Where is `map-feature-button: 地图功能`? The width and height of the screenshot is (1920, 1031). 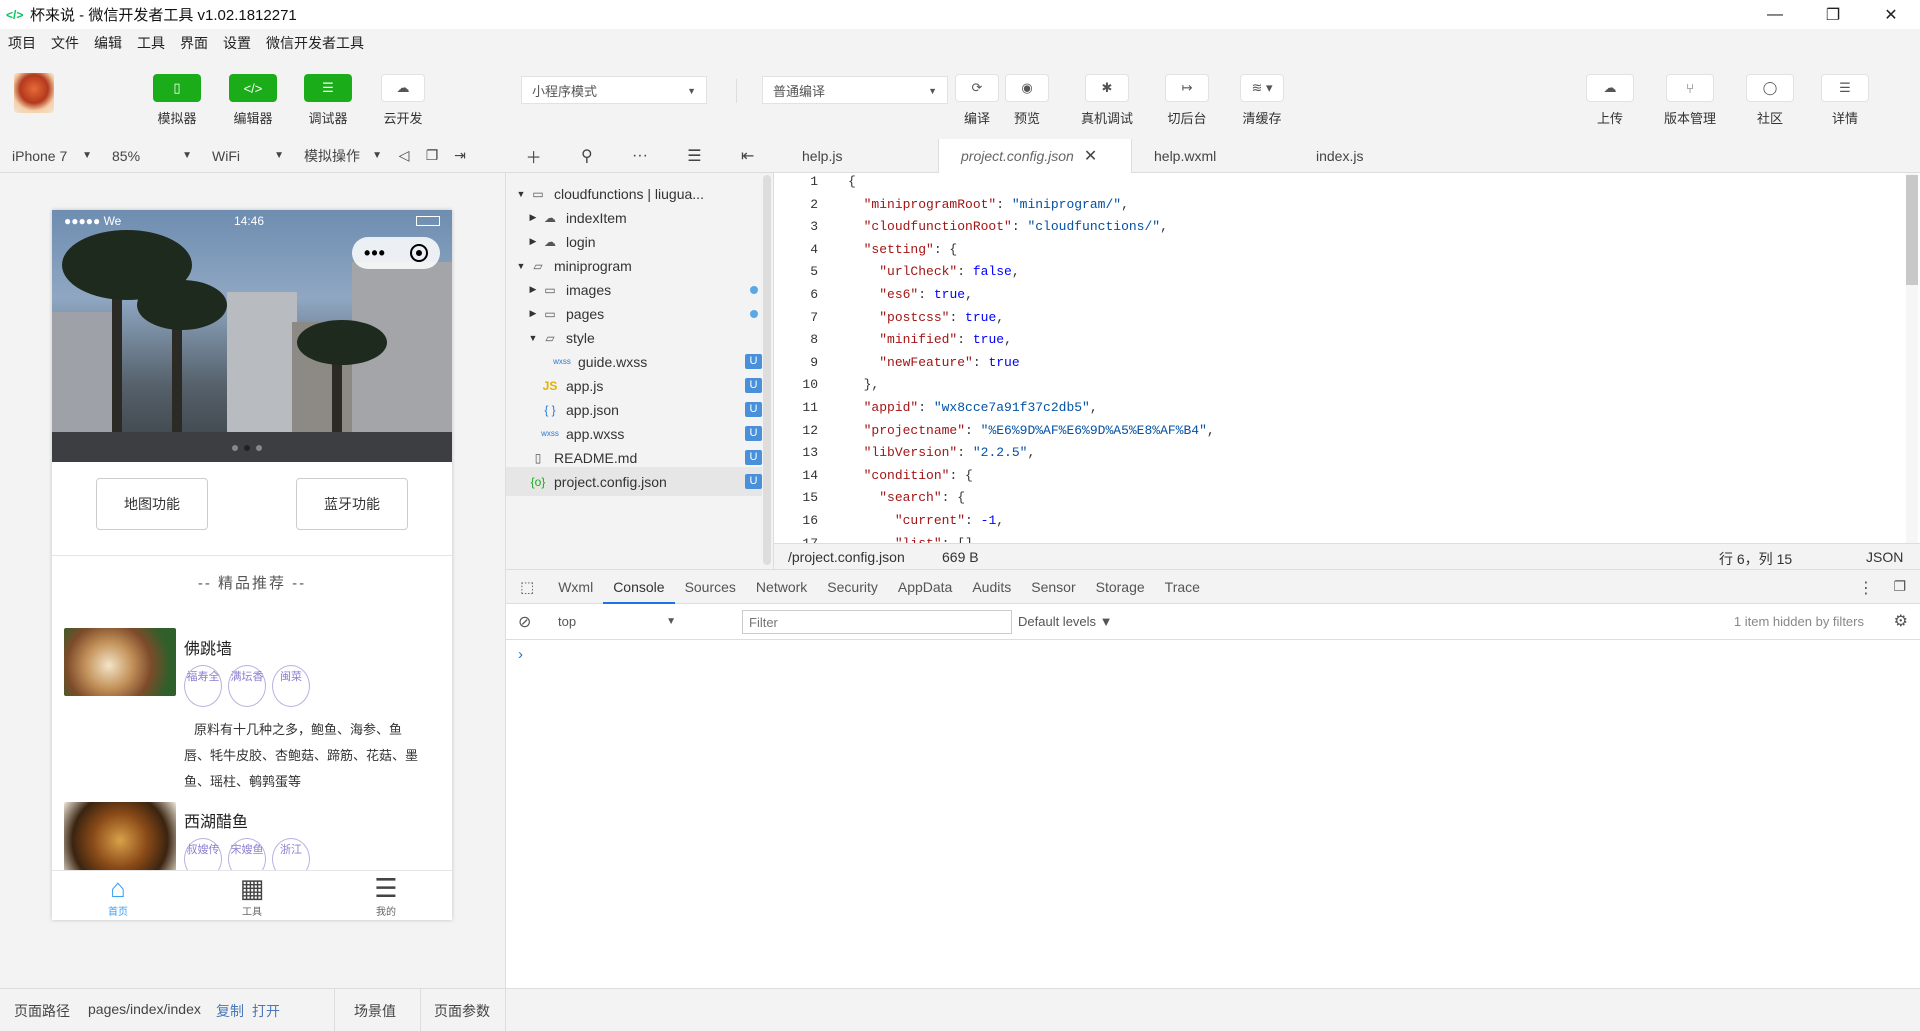
map-feature-button: 地图功能 is located at coordinates (152, 504).